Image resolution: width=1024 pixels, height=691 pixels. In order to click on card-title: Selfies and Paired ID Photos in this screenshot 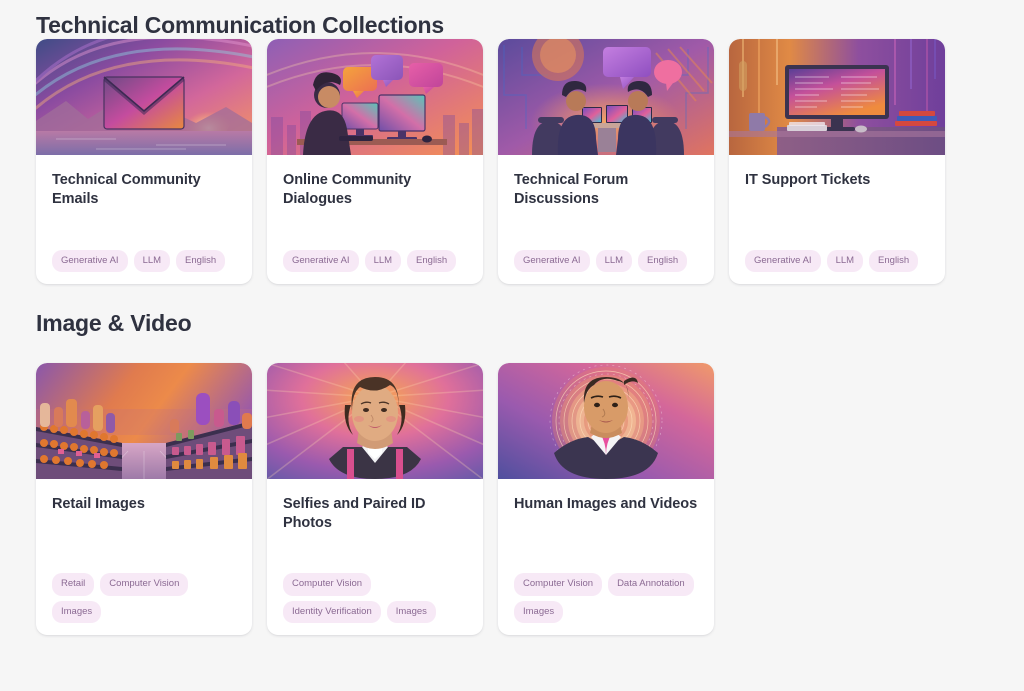, I will do `click(354, 514)`.